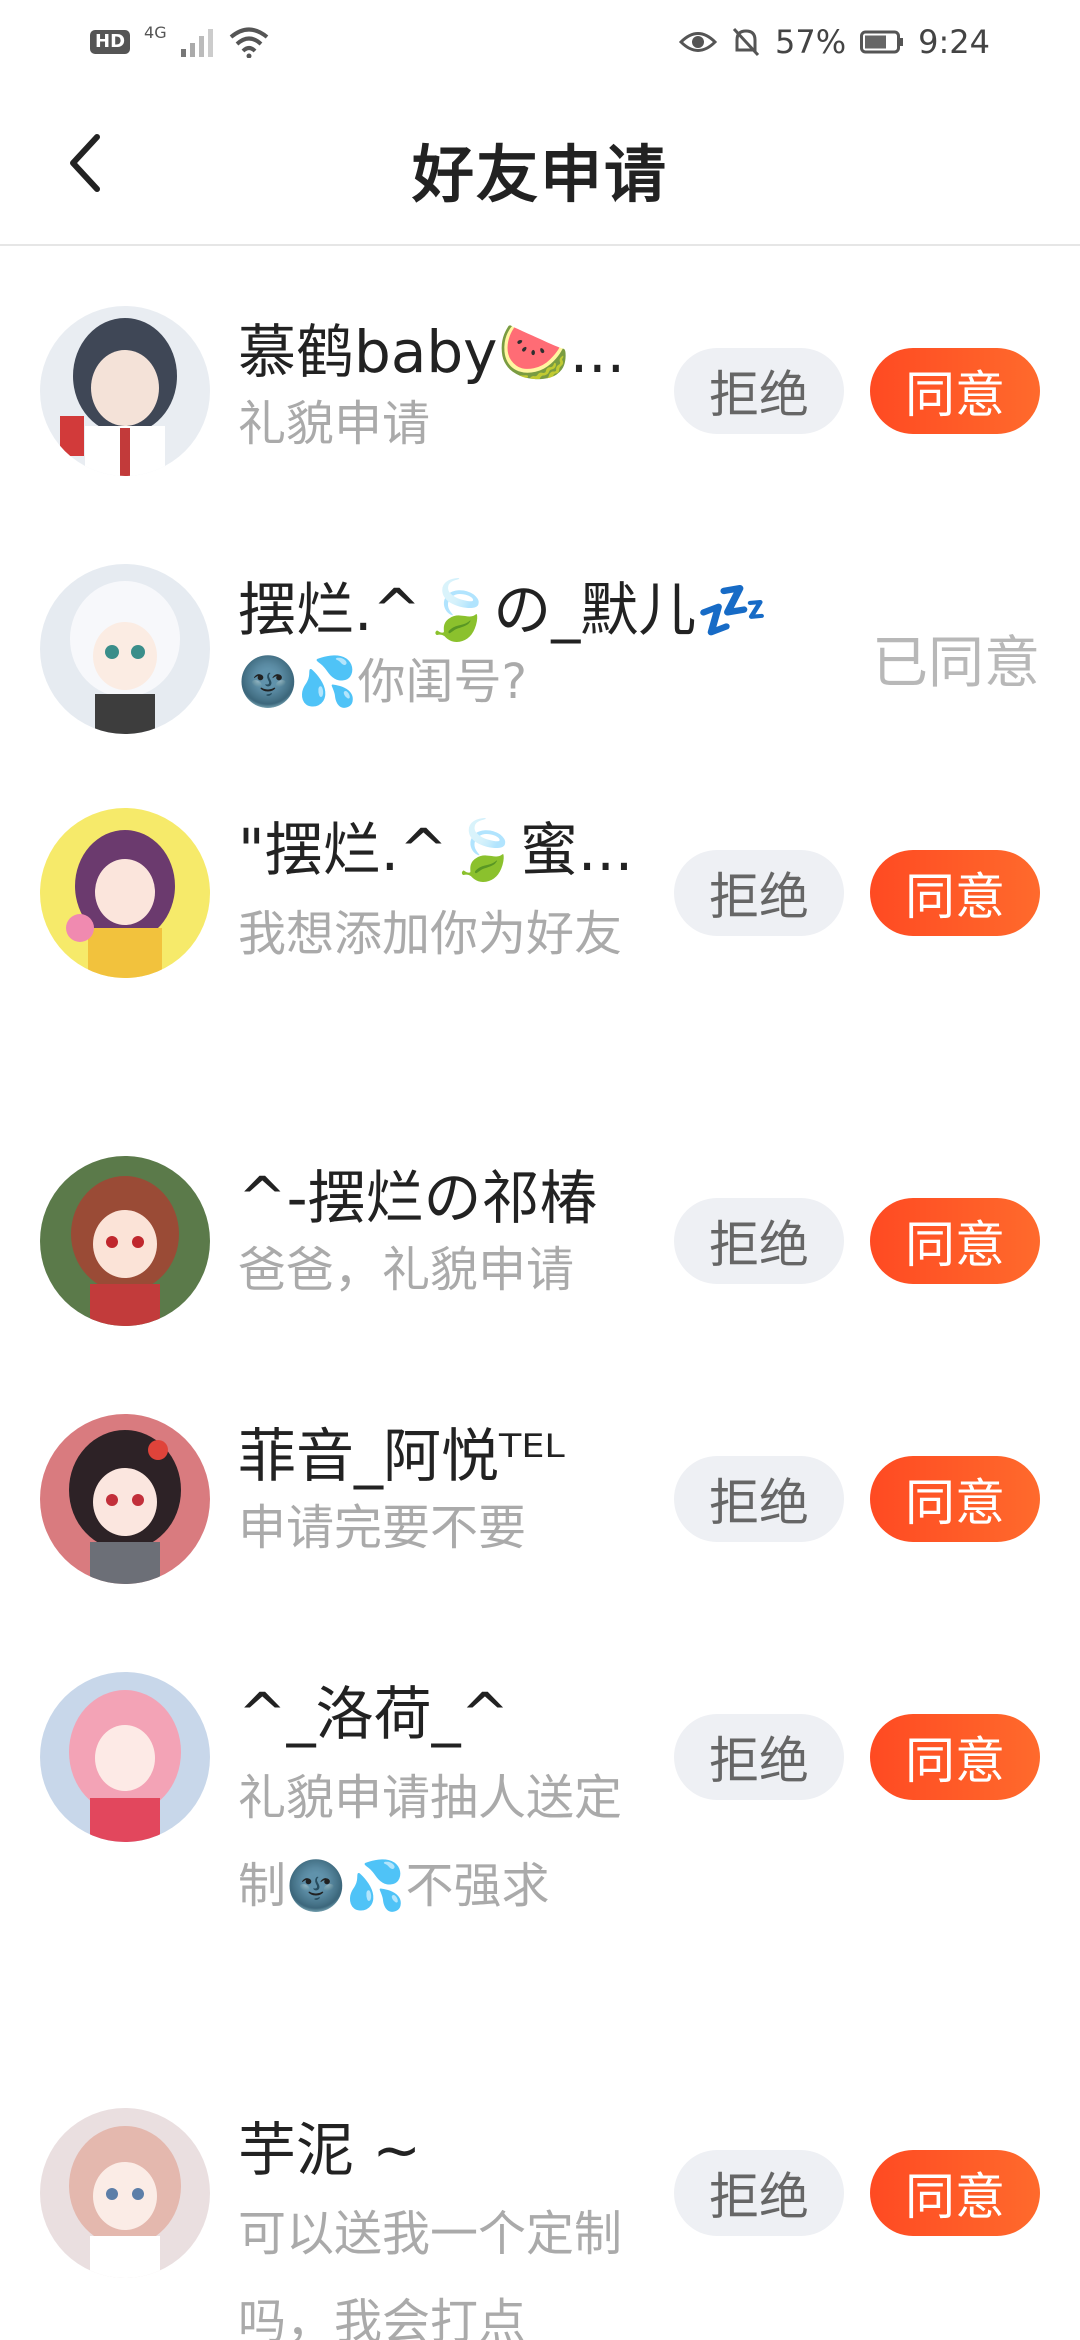 The image size is (1080, 2340). Describe the element at coordinates (374, 1714) in the screenshot. I see `requester-name: ^_洛荷_^` at that location.